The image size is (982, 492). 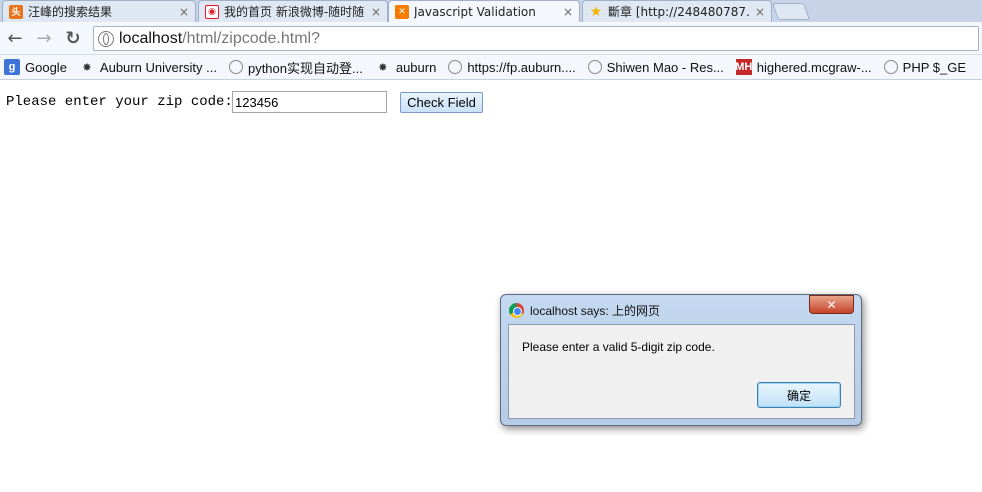 I want to click on bookmark-label: Google, so click(x=46, y=67).